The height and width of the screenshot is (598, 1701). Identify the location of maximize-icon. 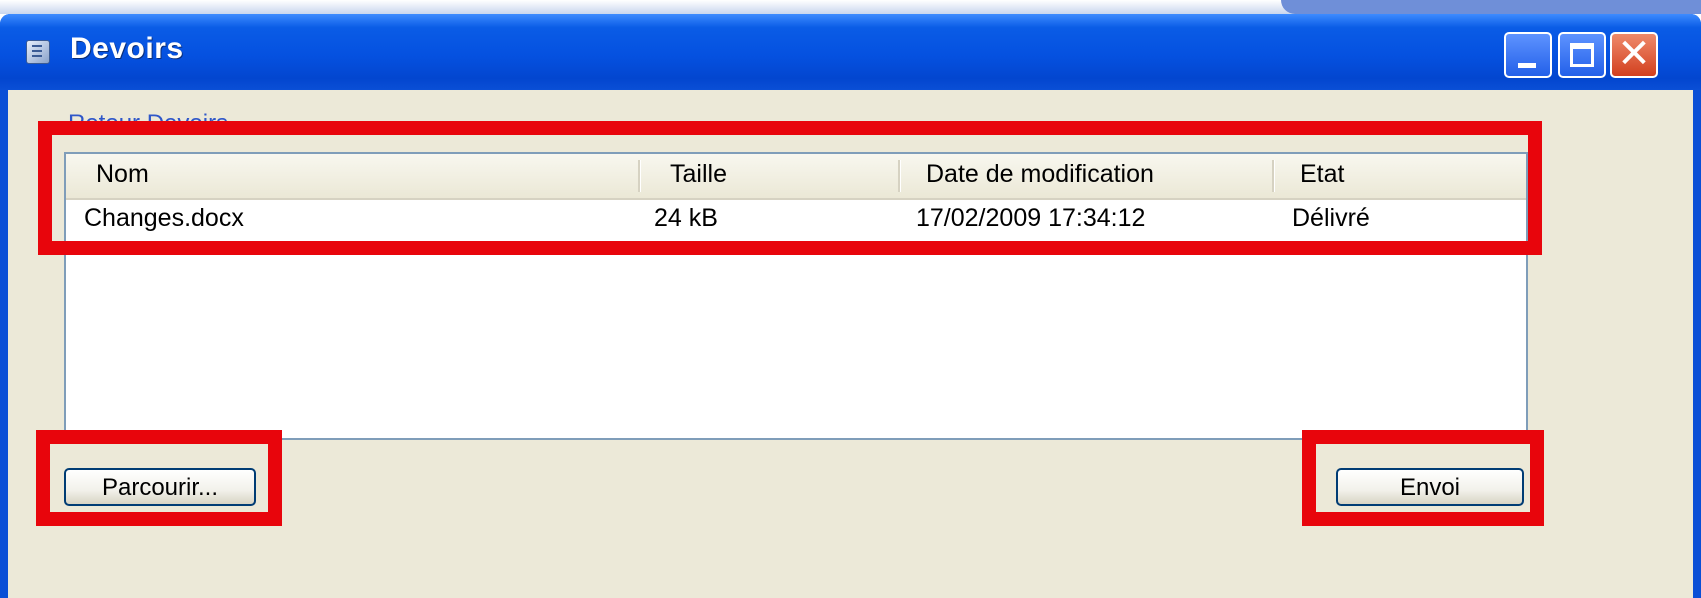
(1582, 55).